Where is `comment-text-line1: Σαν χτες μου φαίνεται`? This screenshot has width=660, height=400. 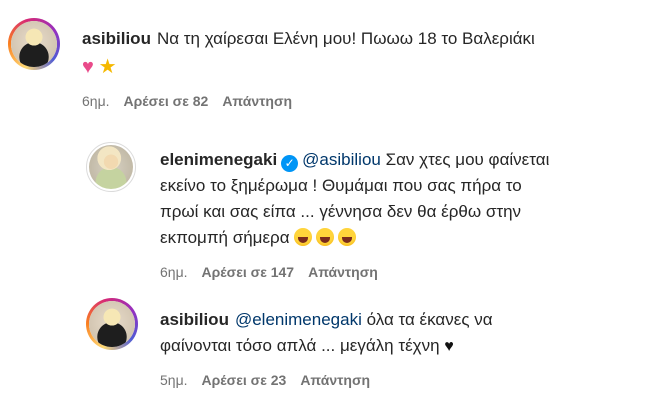
comment-text-line1: Σαν χτες μου φαίνεται is located at coordinates (467, 159).